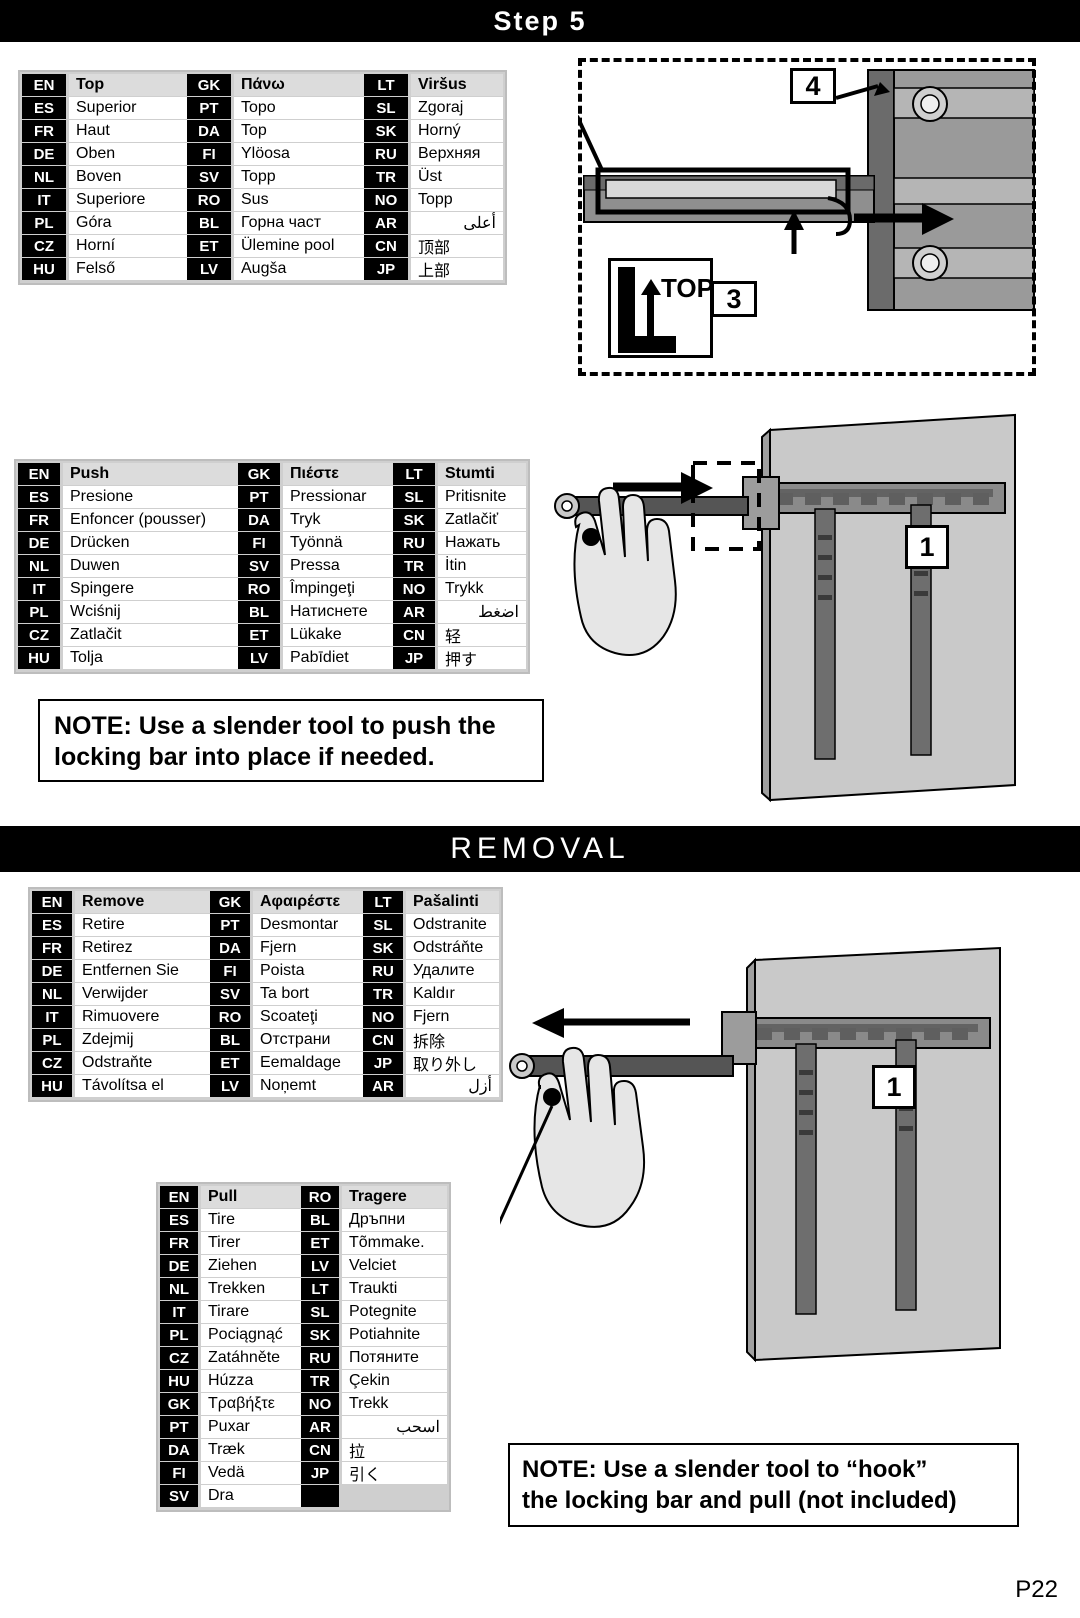  What do you see at coordinates (303, 1450) in the screenshot?
I see `table-row: DA Træk CN 拉` at bounding box center [303, 1450].